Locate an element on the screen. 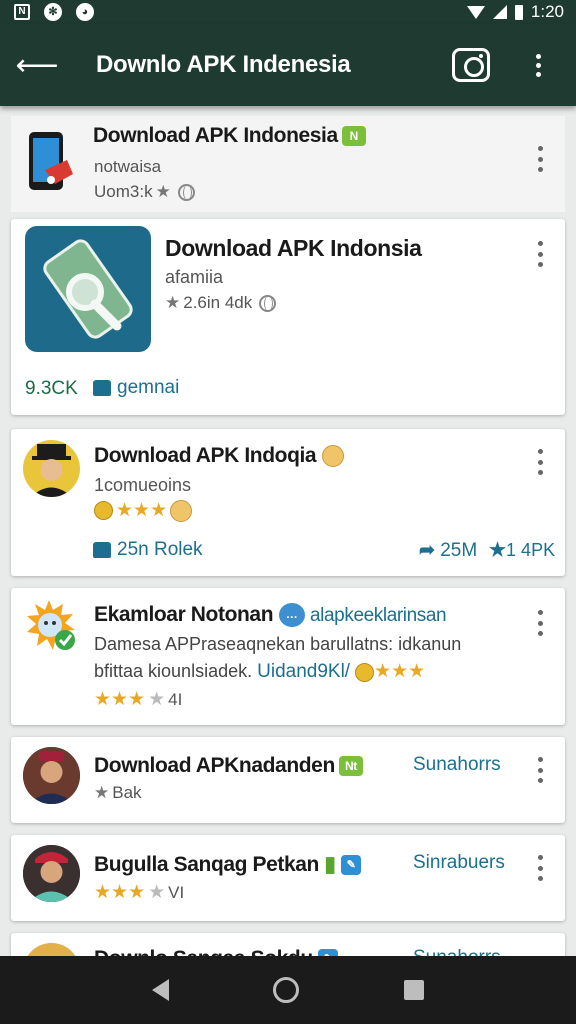 This screenshot has height=1024, width=576. item-title: Download APK Indoqia is located at coordinates (219, 456).